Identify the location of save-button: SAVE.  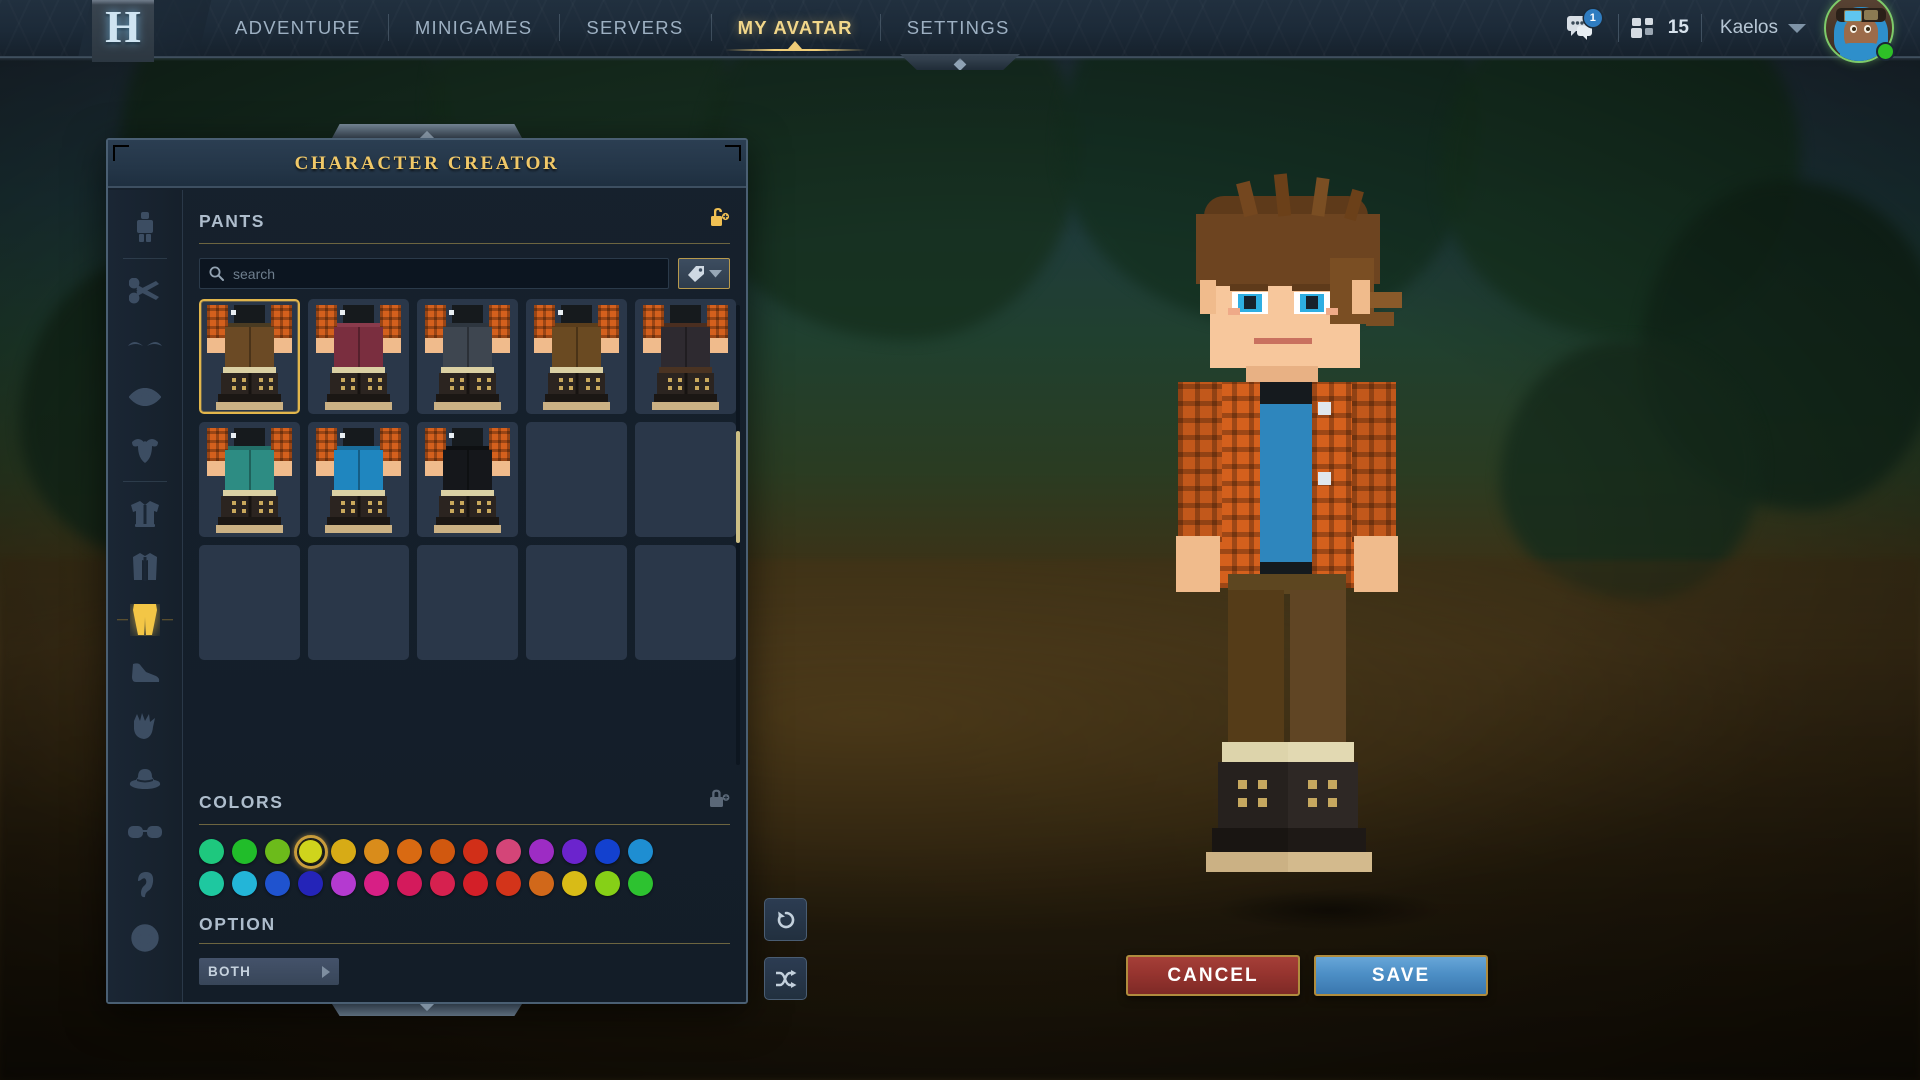
(1401, 975).